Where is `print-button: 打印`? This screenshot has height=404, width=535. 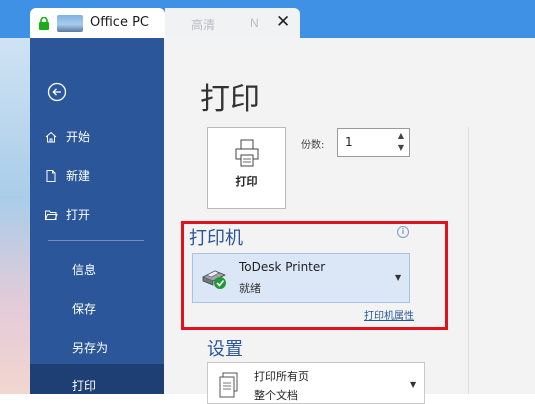 print-button: 打印 is located at coordinates (246, 168).